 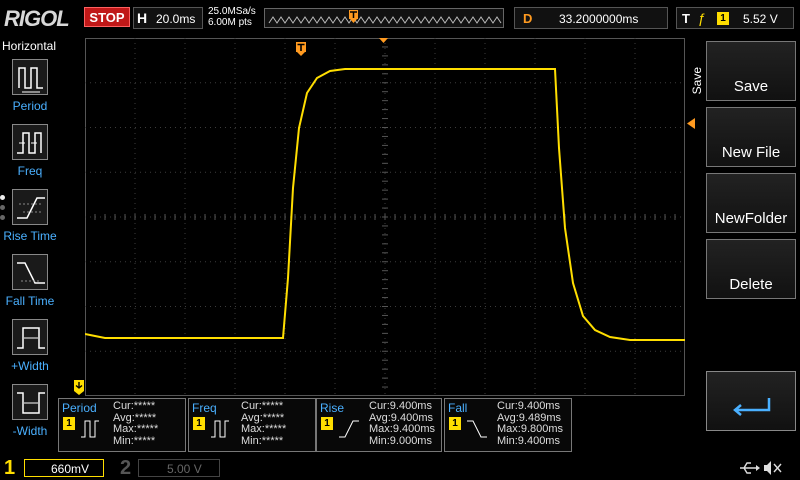 I want to click on channel-2-status: 2 5.00 V, so click(x=171, y=468).